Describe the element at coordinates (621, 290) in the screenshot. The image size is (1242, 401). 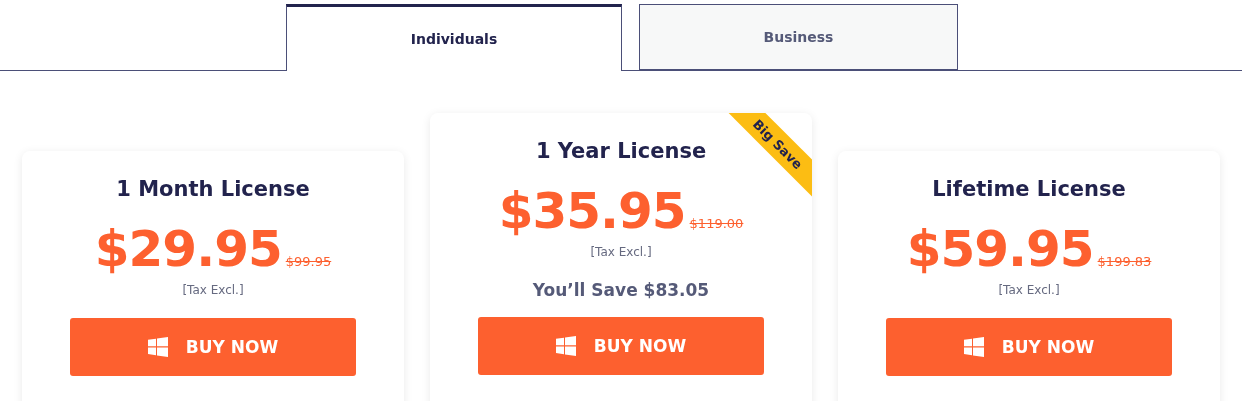
I see `savings-text: You’ll Save $83.05` at that location.